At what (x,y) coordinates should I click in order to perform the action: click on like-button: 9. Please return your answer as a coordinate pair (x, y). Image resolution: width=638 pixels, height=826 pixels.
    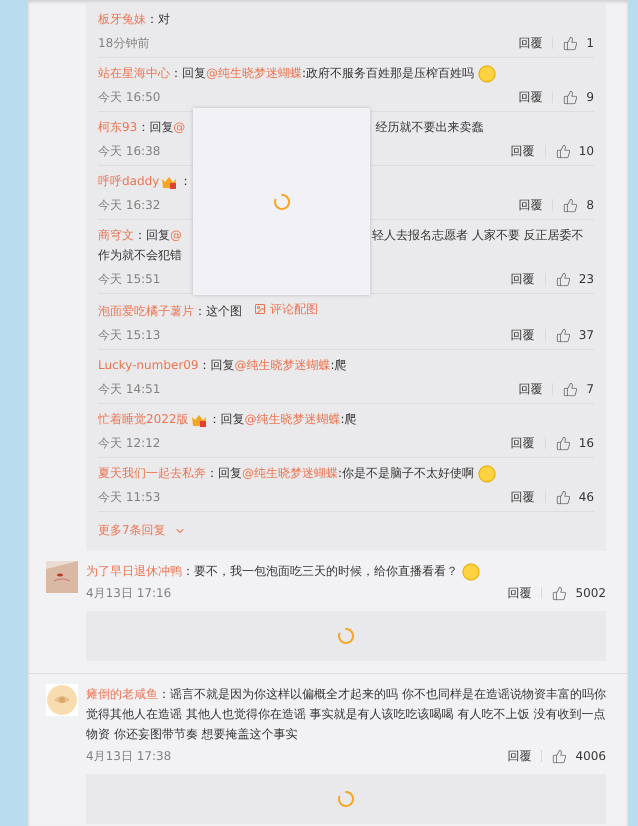
    Looking at the image, I should click on (578, 97).